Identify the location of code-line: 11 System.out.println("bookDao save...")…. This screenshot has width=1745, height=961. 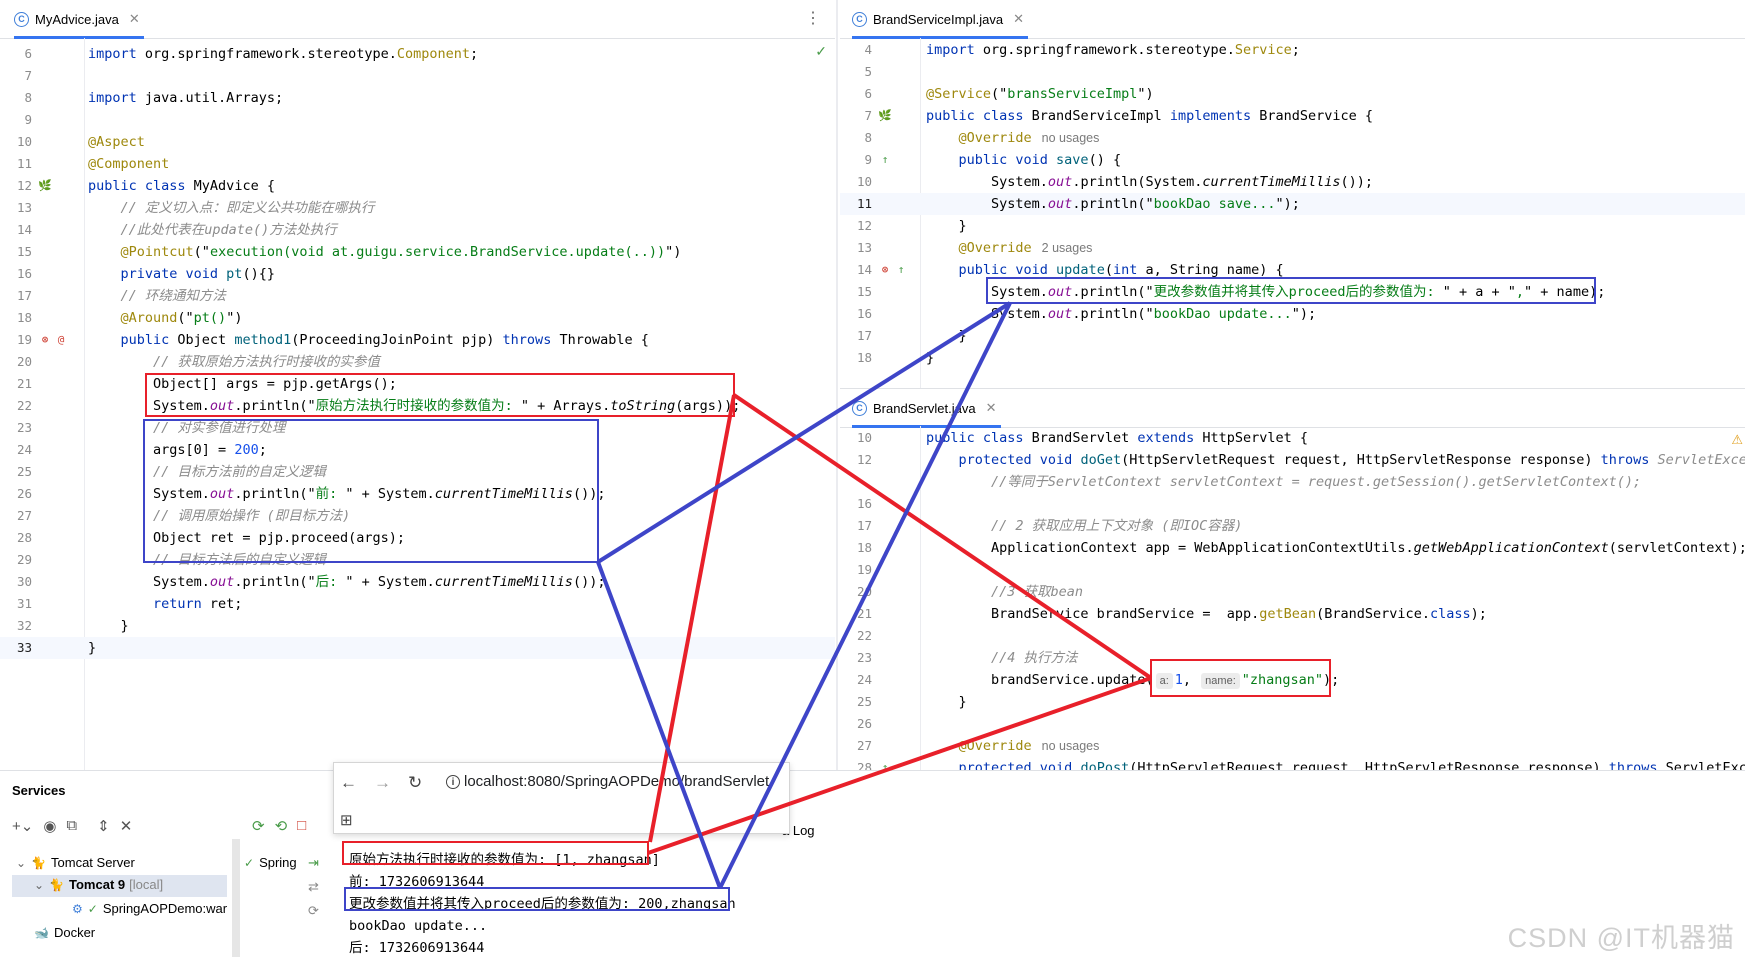
(1292, 204).